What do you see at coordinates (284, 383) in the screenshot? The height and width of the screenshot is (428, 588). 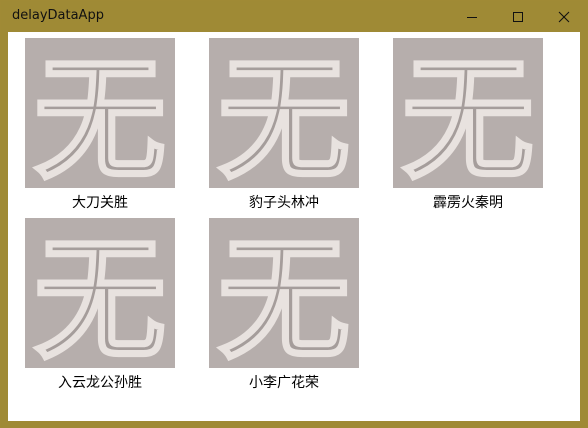 I see `item-name: 小李广花荣` at bounding box center [284, 383].